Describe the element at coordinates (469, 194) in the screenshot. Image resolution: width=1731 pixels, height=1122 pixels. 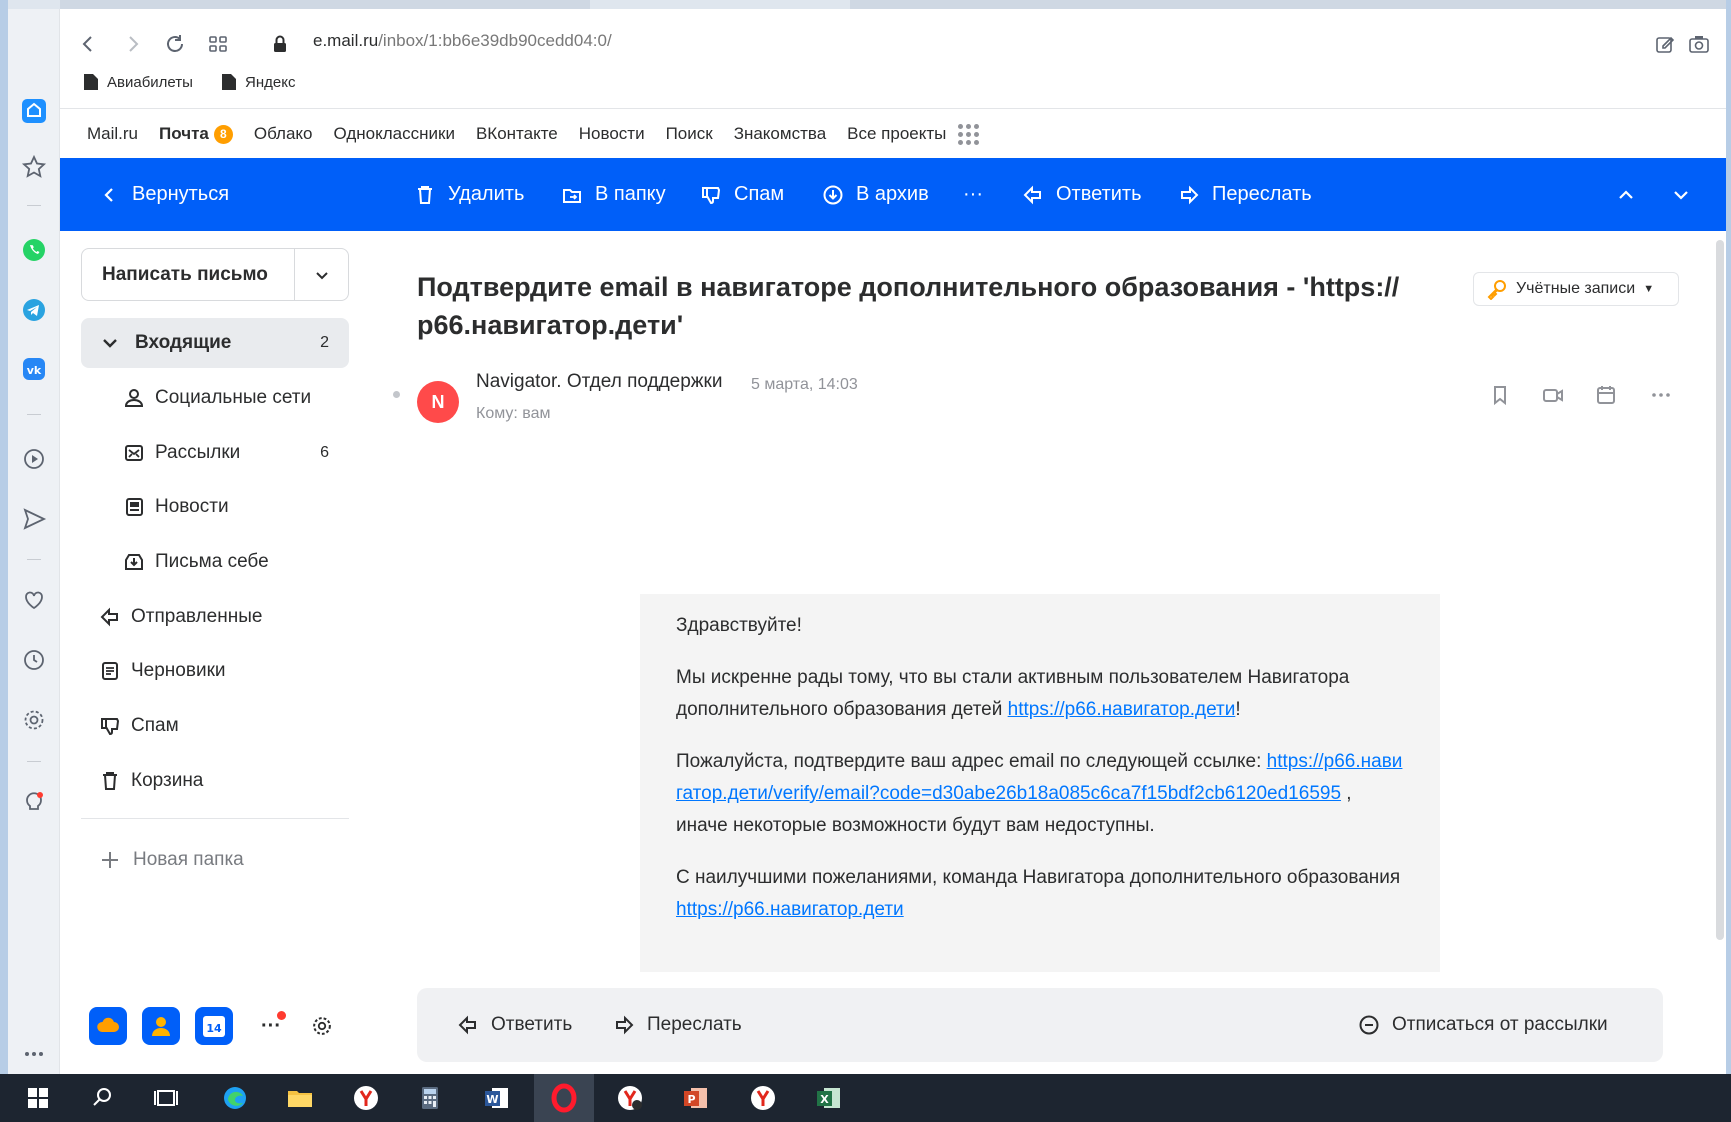
I see `delete-button: Удалить` at that location.